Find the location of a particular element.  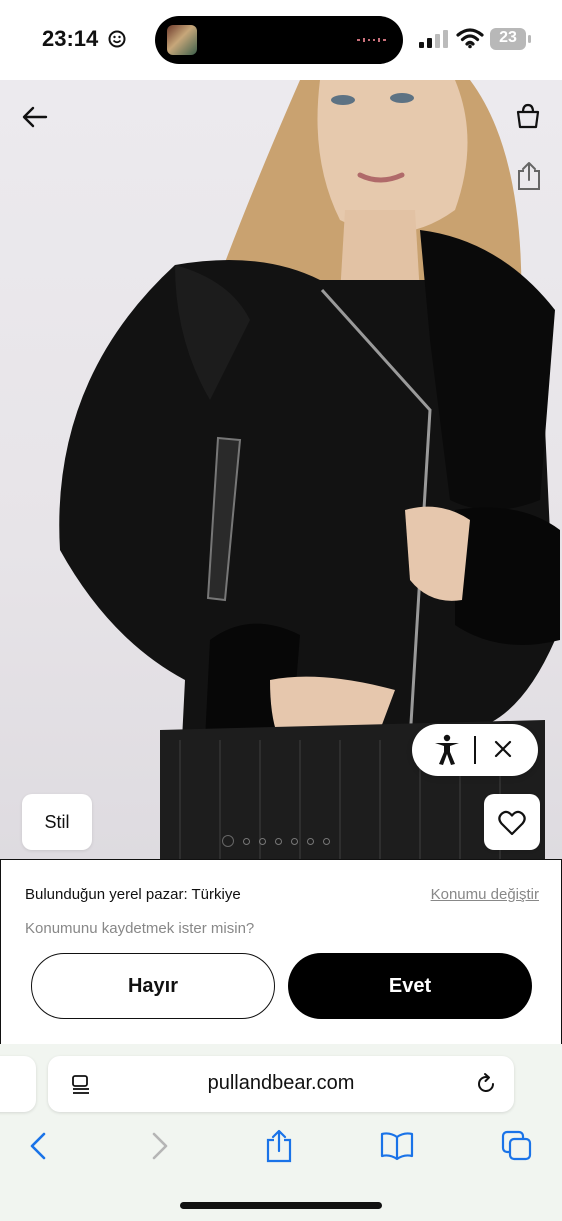

url-text: pullandbear.com is located at coordinates (281, 1083).